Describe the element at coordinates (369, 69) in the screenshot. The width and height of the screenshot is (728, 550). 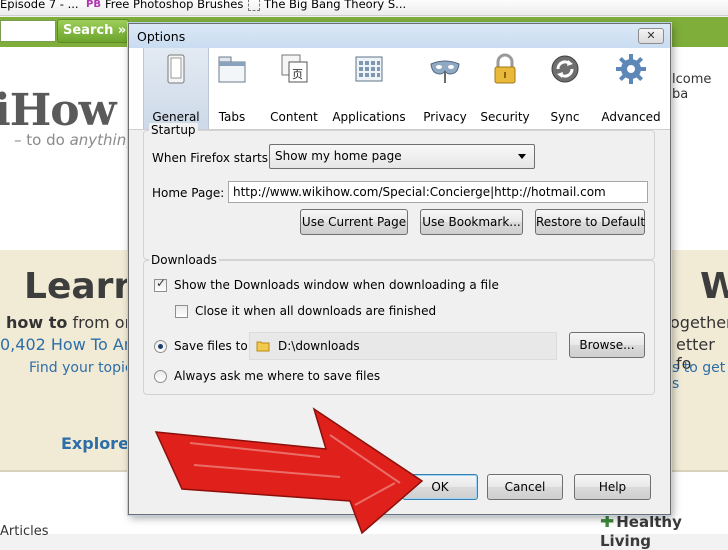
I see `applications-grid-icon` at that location.